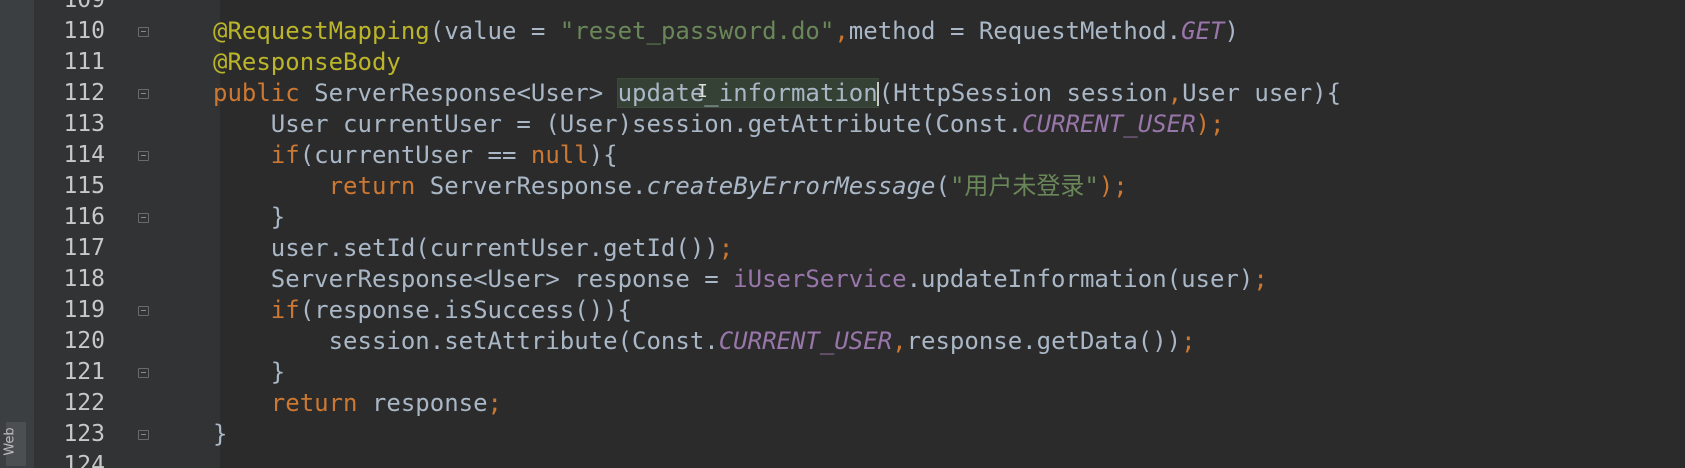 The height and width of the screenshot is (468, 1685). What do you see at coordinates (84, 93) in the screenshot?
I see `line-number: 112` at bounding box center [84, 93].